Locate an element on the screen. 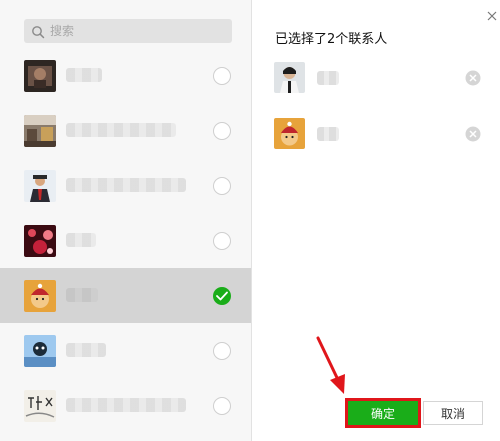 The image size is (500, 441). confirm-button: 确定 is located at coordinates (383, 413).